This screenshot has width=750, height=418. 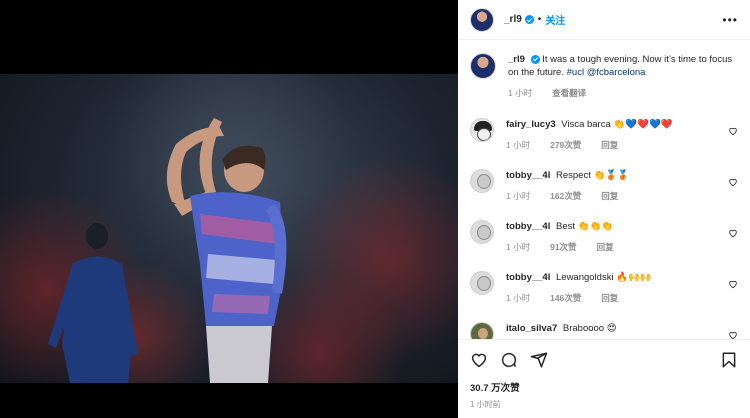 What do you see at coordinates (513, 19) in the screenshot?
I see `author-username: _rl9` at bounding box center [513, 19].